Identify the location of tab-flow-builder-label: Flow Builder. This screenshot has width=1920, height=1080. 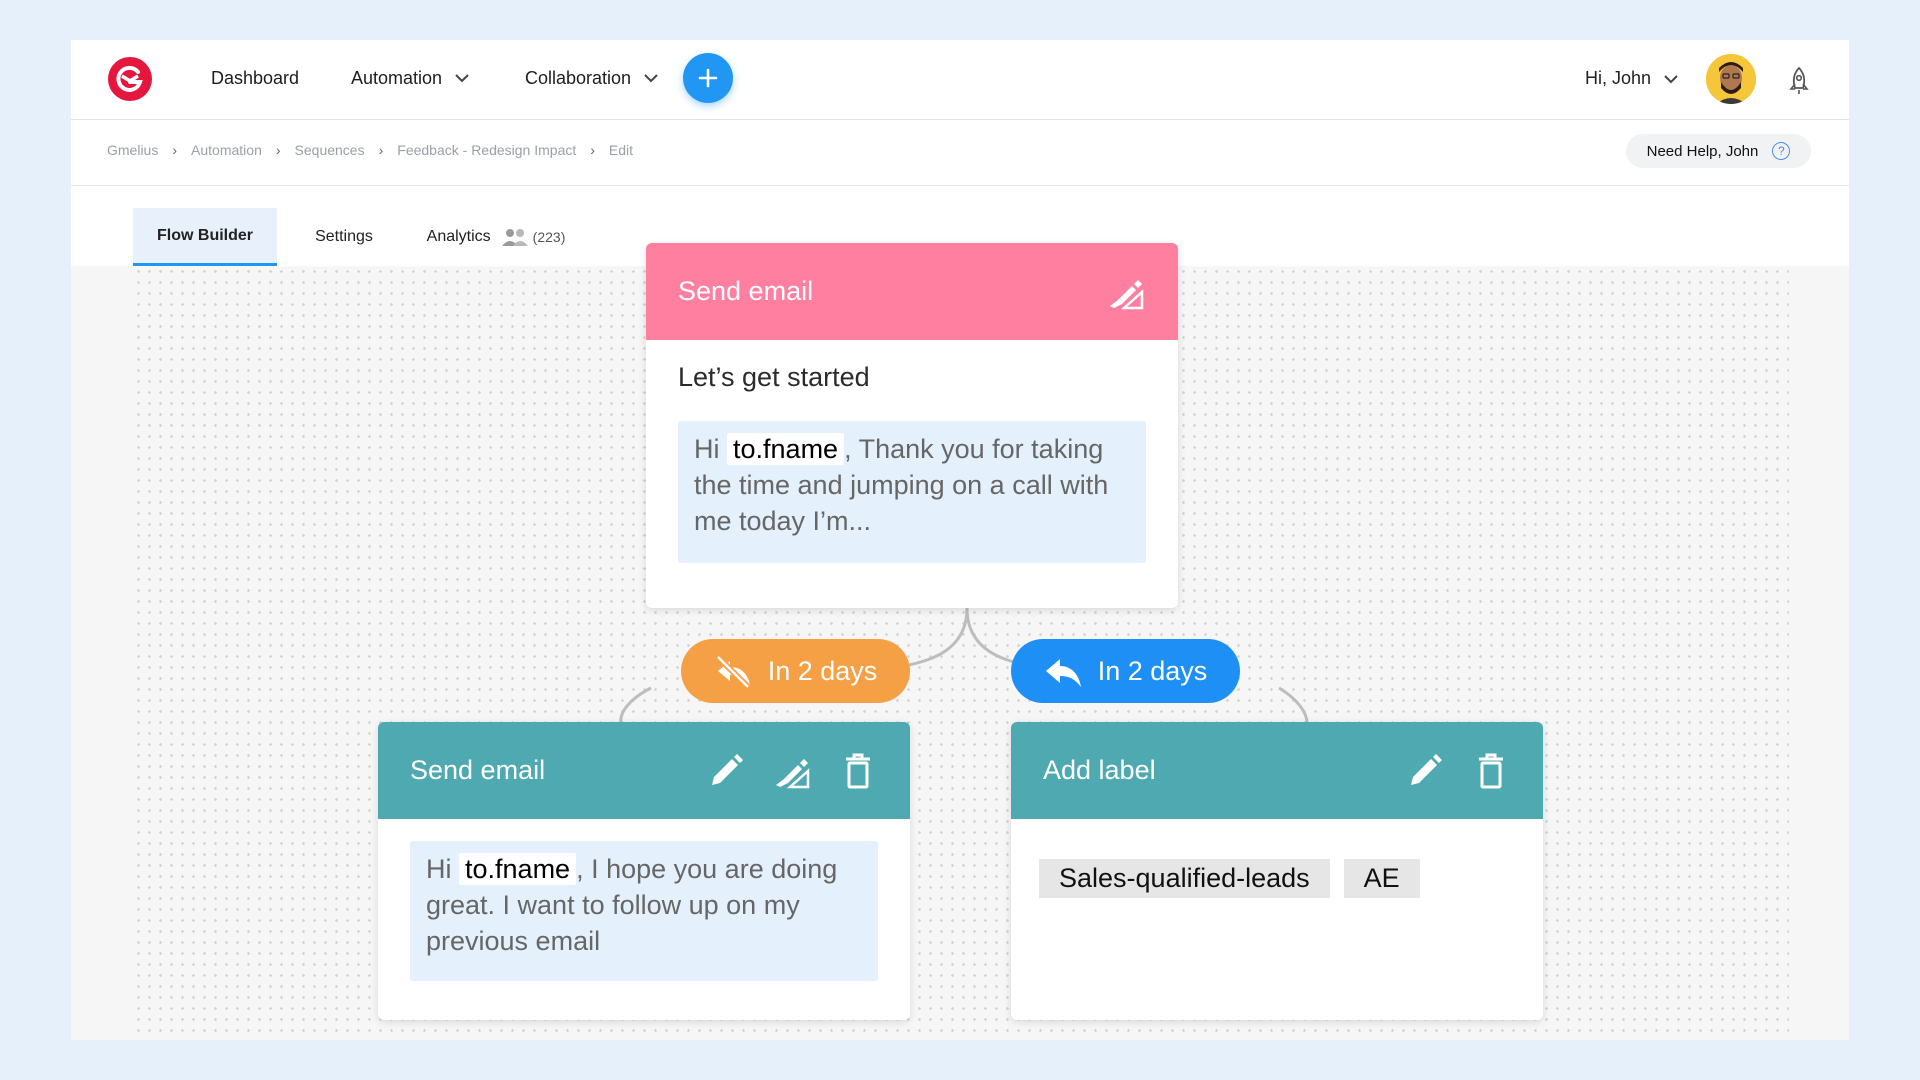
(205, 235).